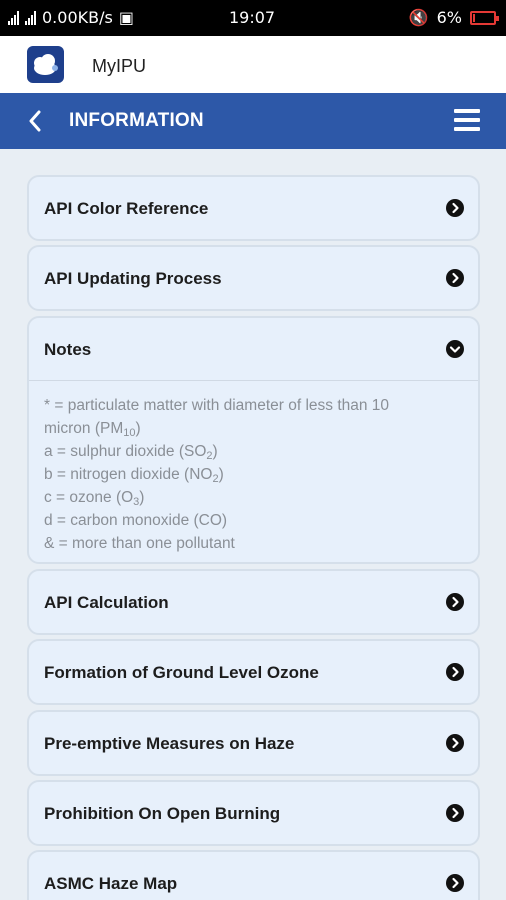 The image size is (506, 900). I want to click on section-ground-level-ozone: Formation of Ground Level Ozone, so click(253, 672).